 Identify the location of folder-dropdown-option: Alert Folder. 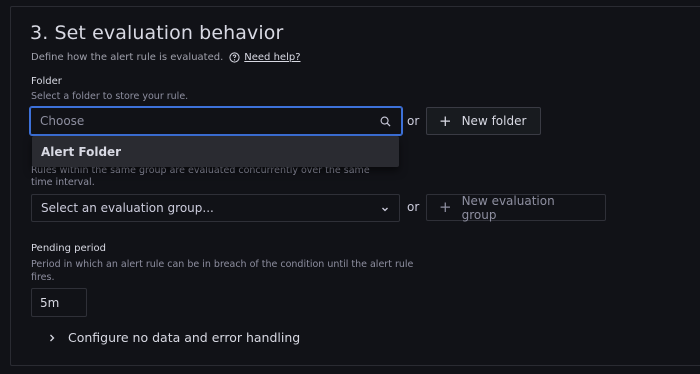
(215, 151).